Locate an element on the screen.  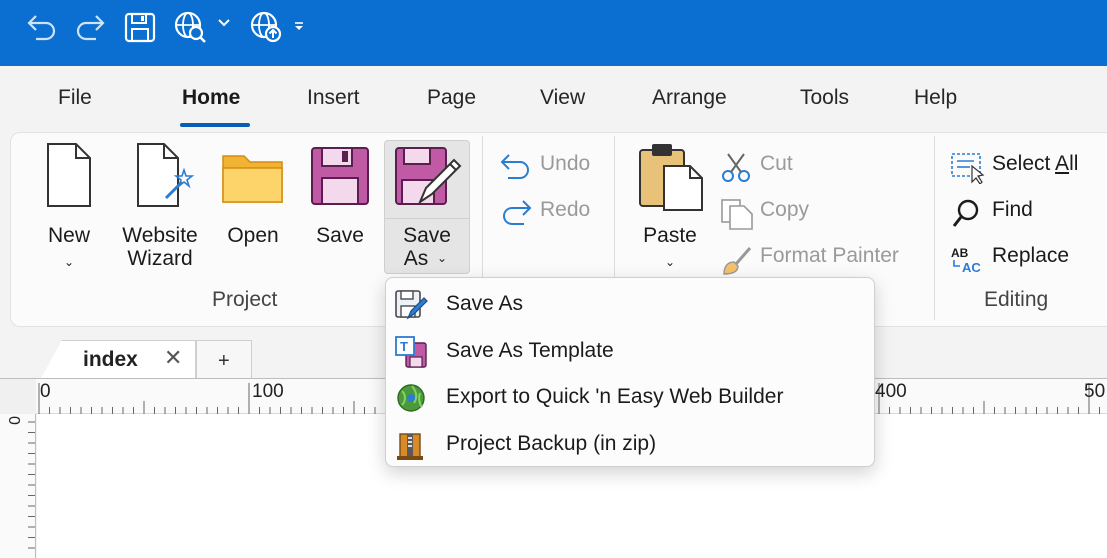
menu-item-export-builder: Export to Quick 'n Easy Web Builder is located at coordinates (631, 397).